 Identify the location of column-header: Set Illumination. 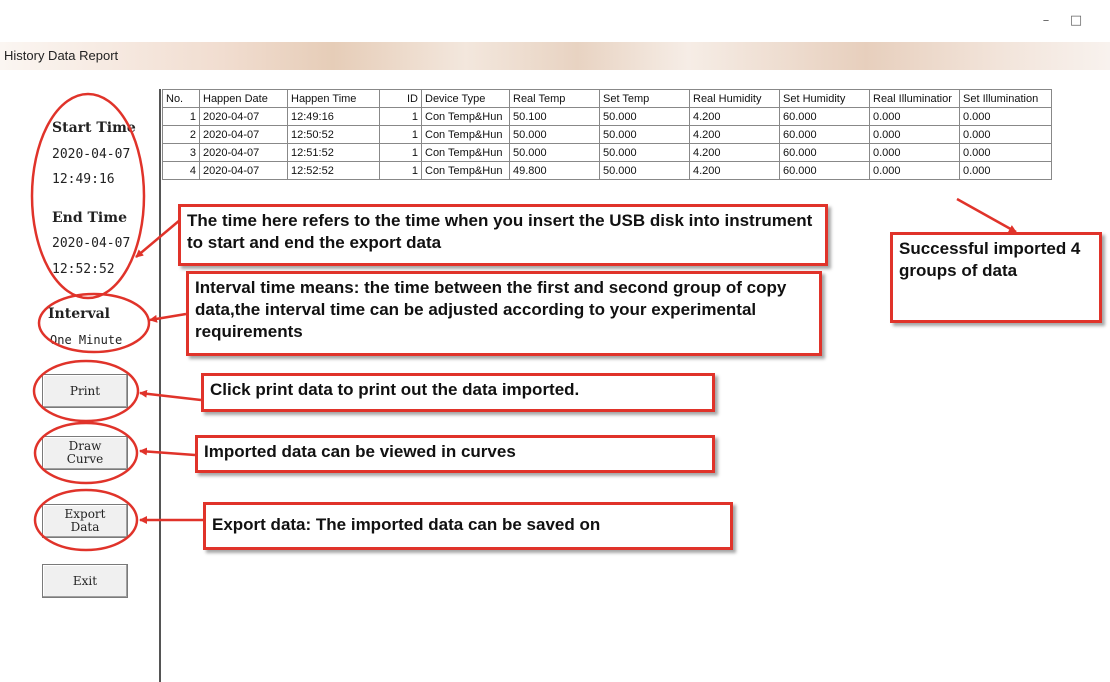
(1005, 98).